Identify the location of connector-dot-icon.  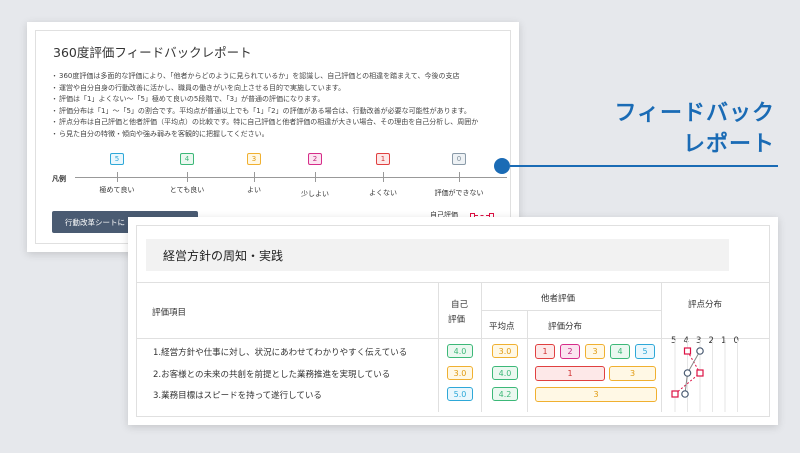
(502, 166).